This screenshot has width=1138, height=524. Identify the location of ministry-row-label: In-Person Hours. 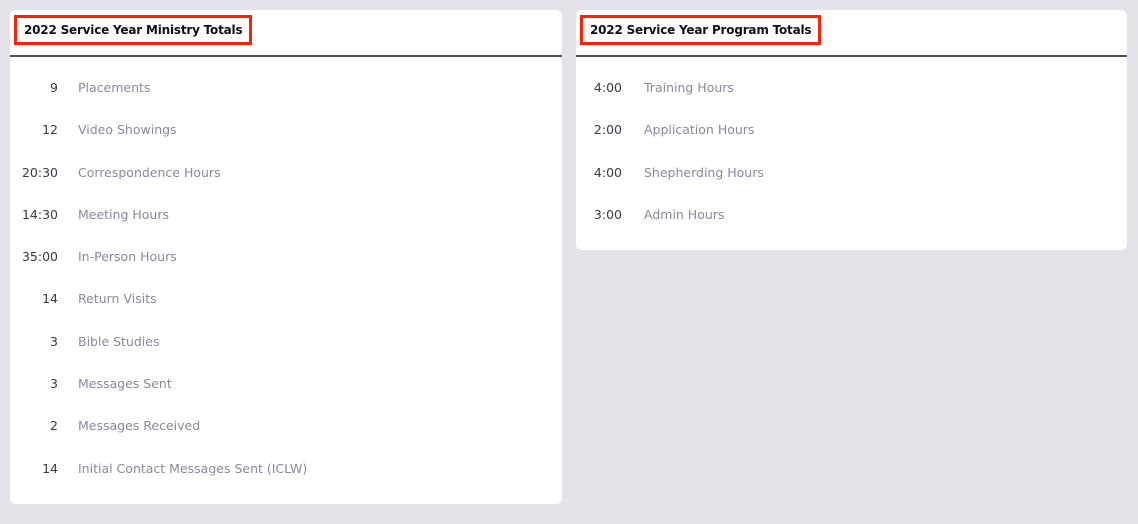
(127, 257).